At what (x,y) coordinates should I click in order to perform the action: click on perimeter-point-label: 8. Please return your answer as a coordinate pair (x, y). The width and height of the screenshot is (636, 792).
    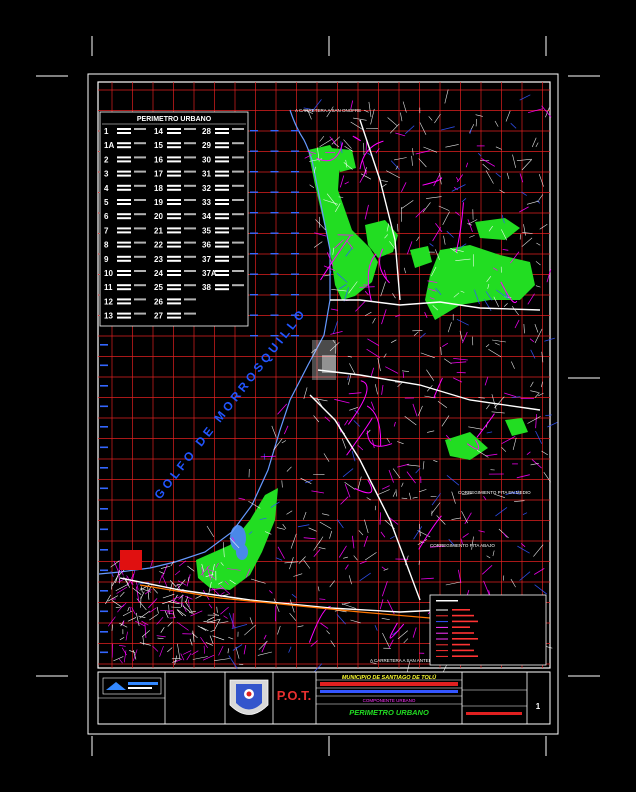
    Looking at the image, I should click on (106, 245).